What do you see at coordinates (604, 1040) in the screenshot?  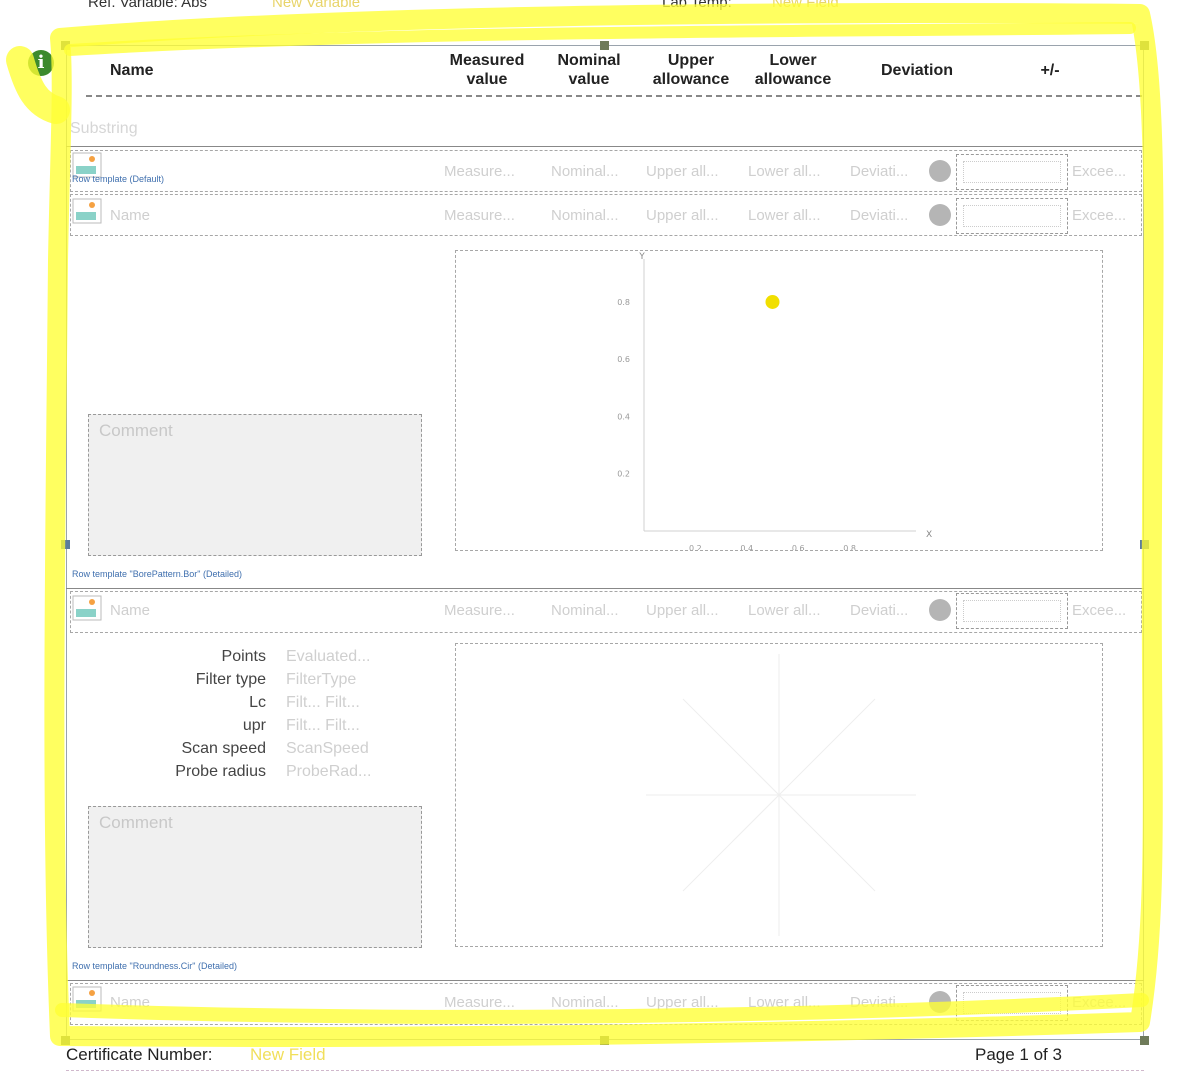 I see `resize-handle-bottom` at bounding box center [604, 1040].